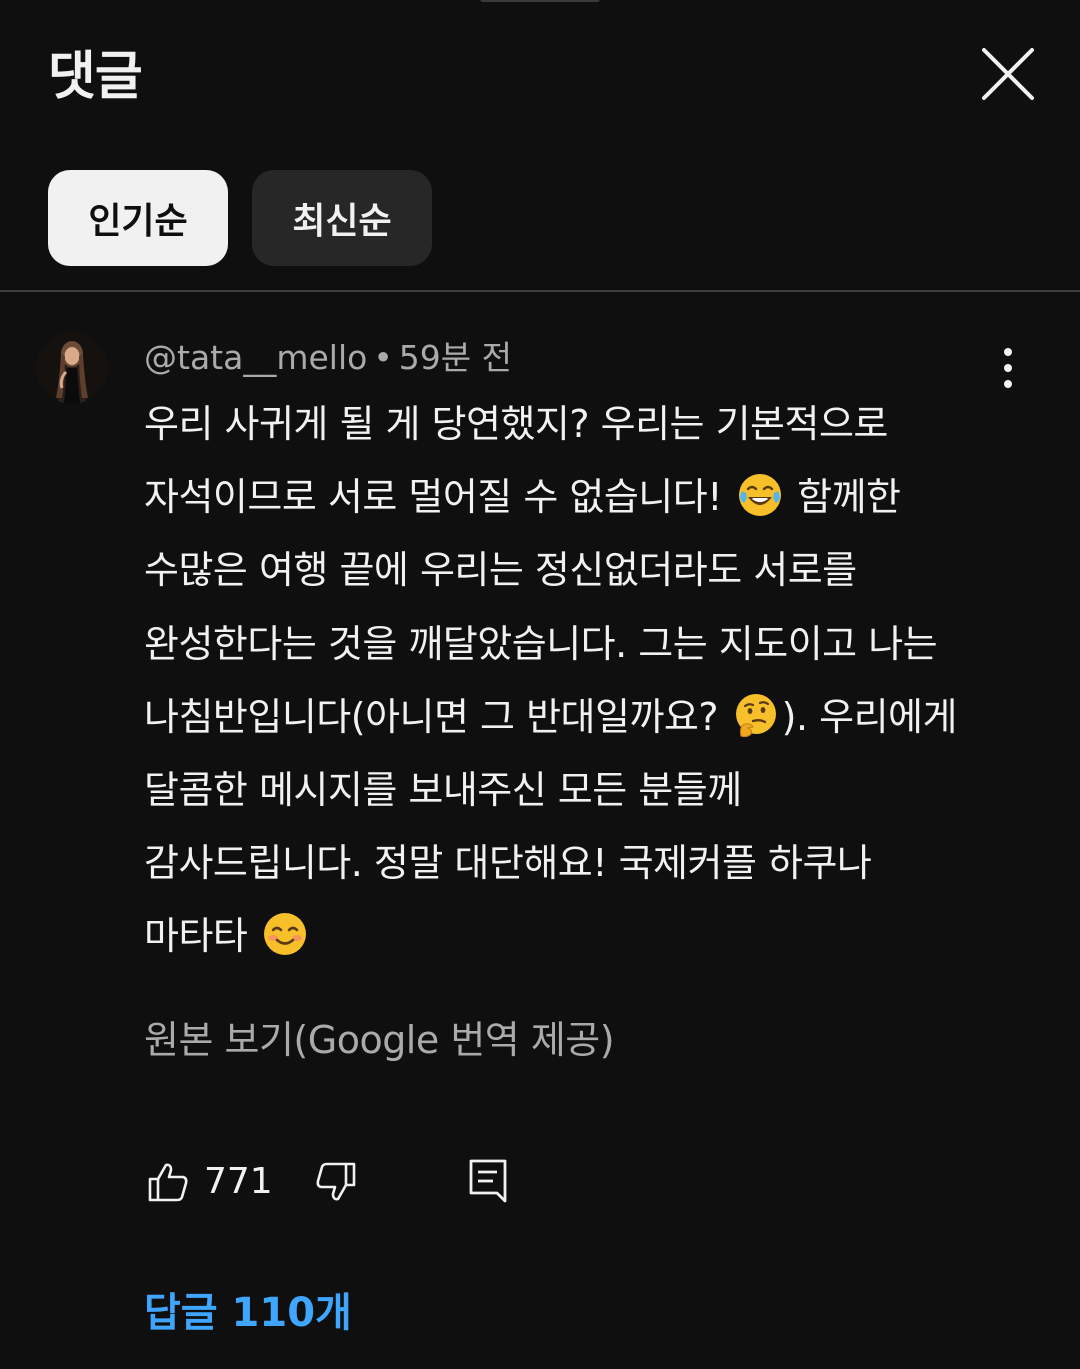  I want to click on comment-line: 감사드립니다. 정말 대단해요! 국제커플 하쿠나, so click(508, 863).